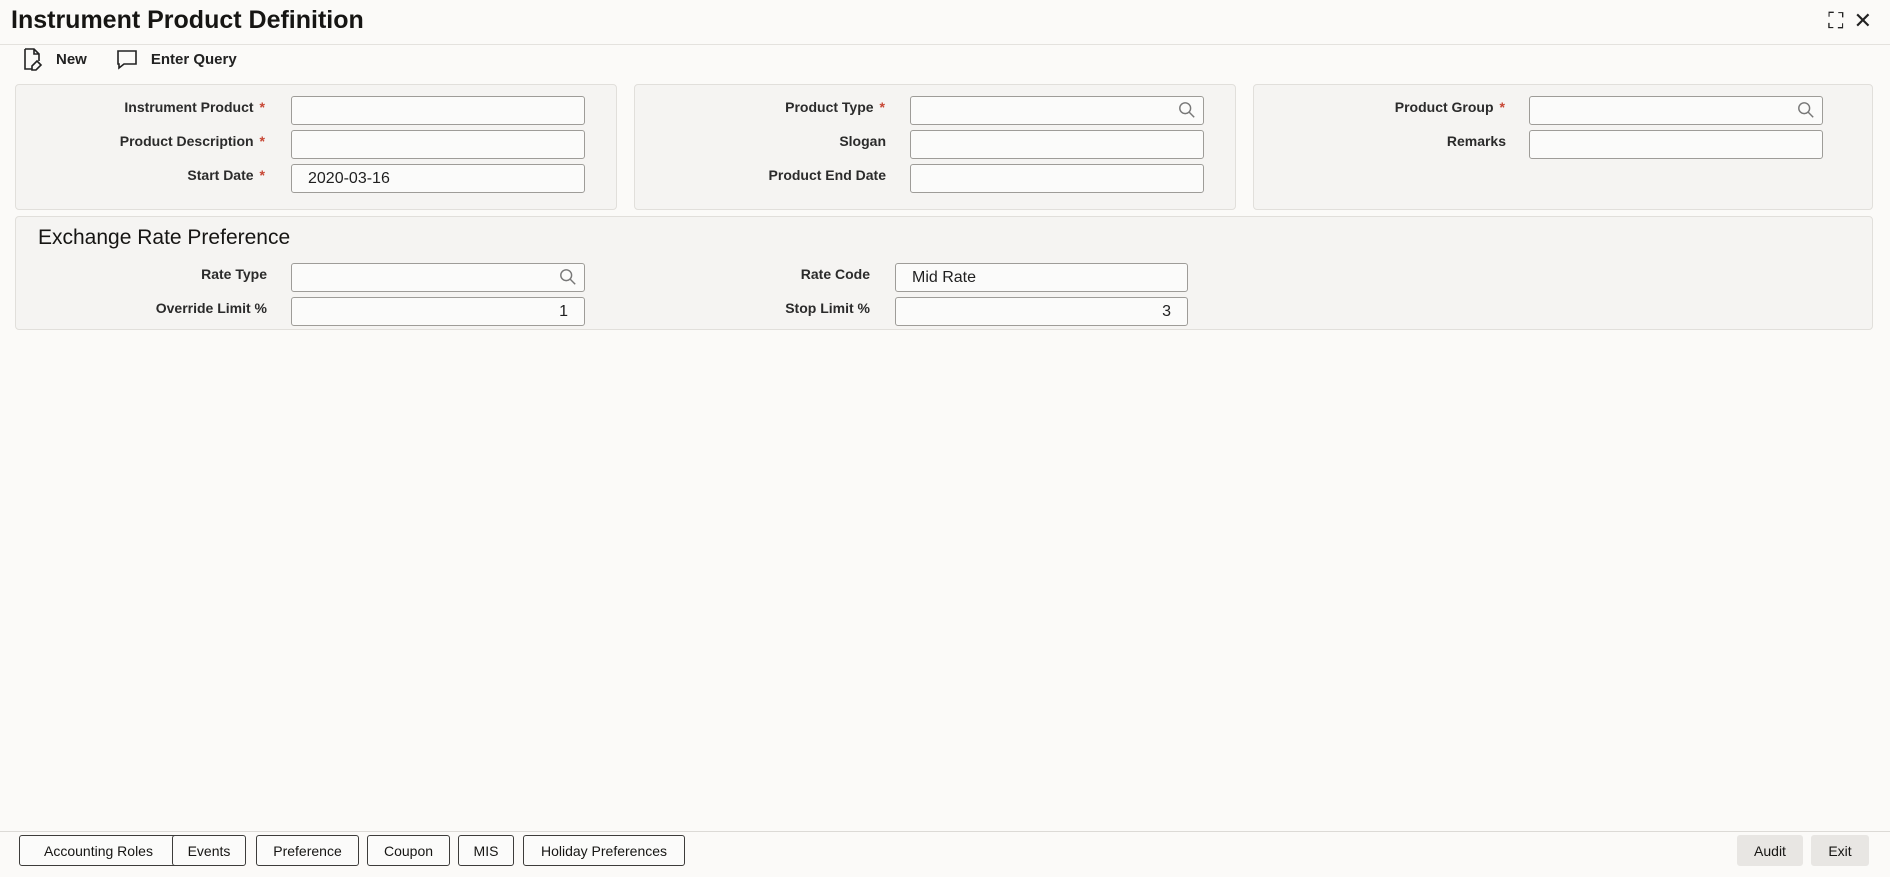 Image resolution: width=1890 pixels, height=877 pixels. I want to click on product-type-input, so click(1057, 110).